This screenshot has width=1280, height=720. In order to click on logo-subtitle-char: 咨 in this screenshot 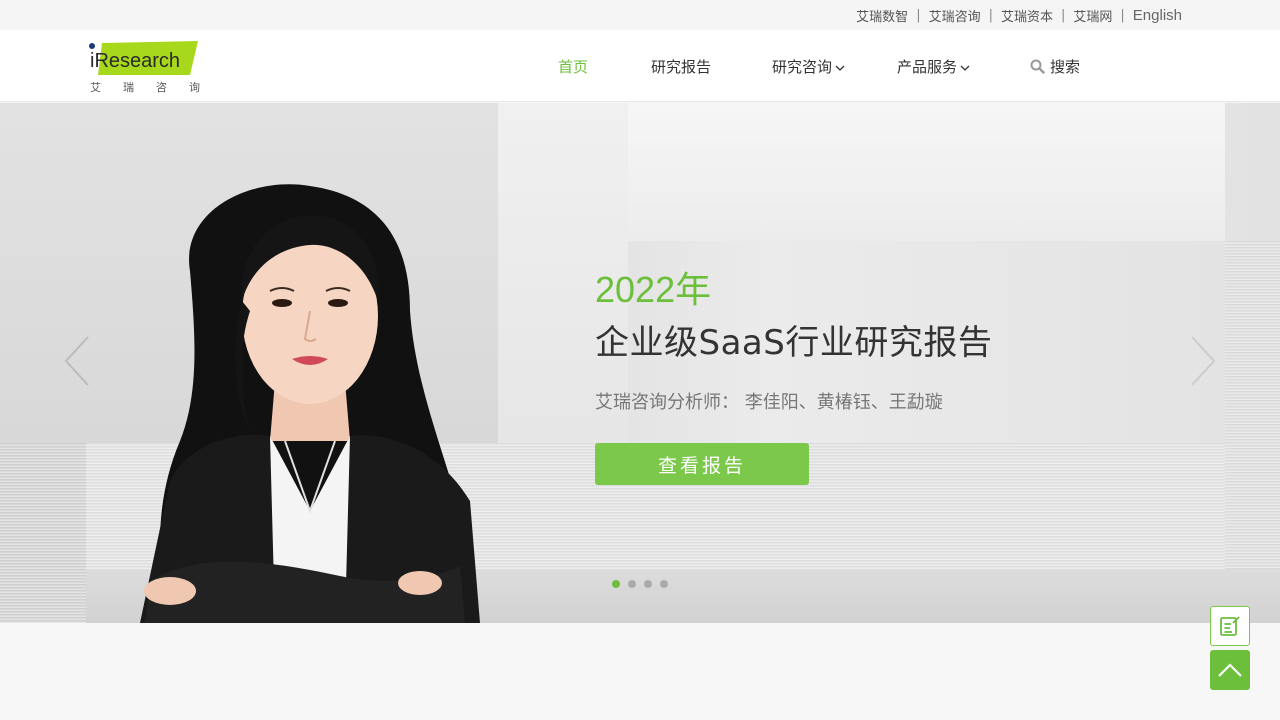, I will do `click(161, 87)`.